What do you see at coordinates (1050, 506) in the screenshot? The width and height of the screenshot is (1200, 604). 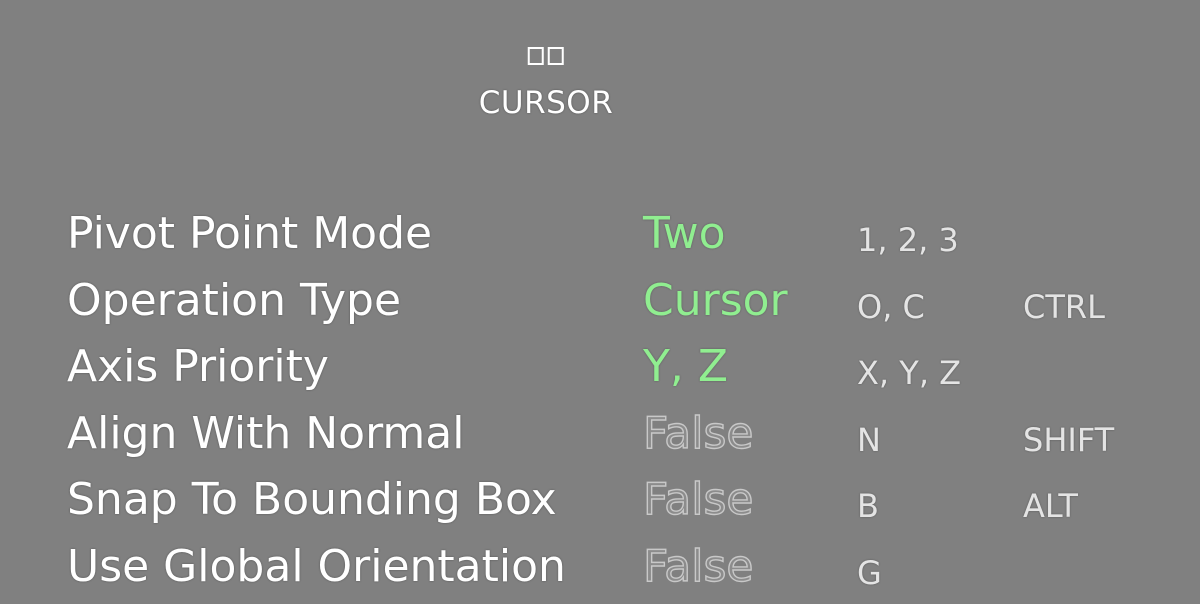 I see `setting-modifier: ALT` at bounding box center [1050, 506].